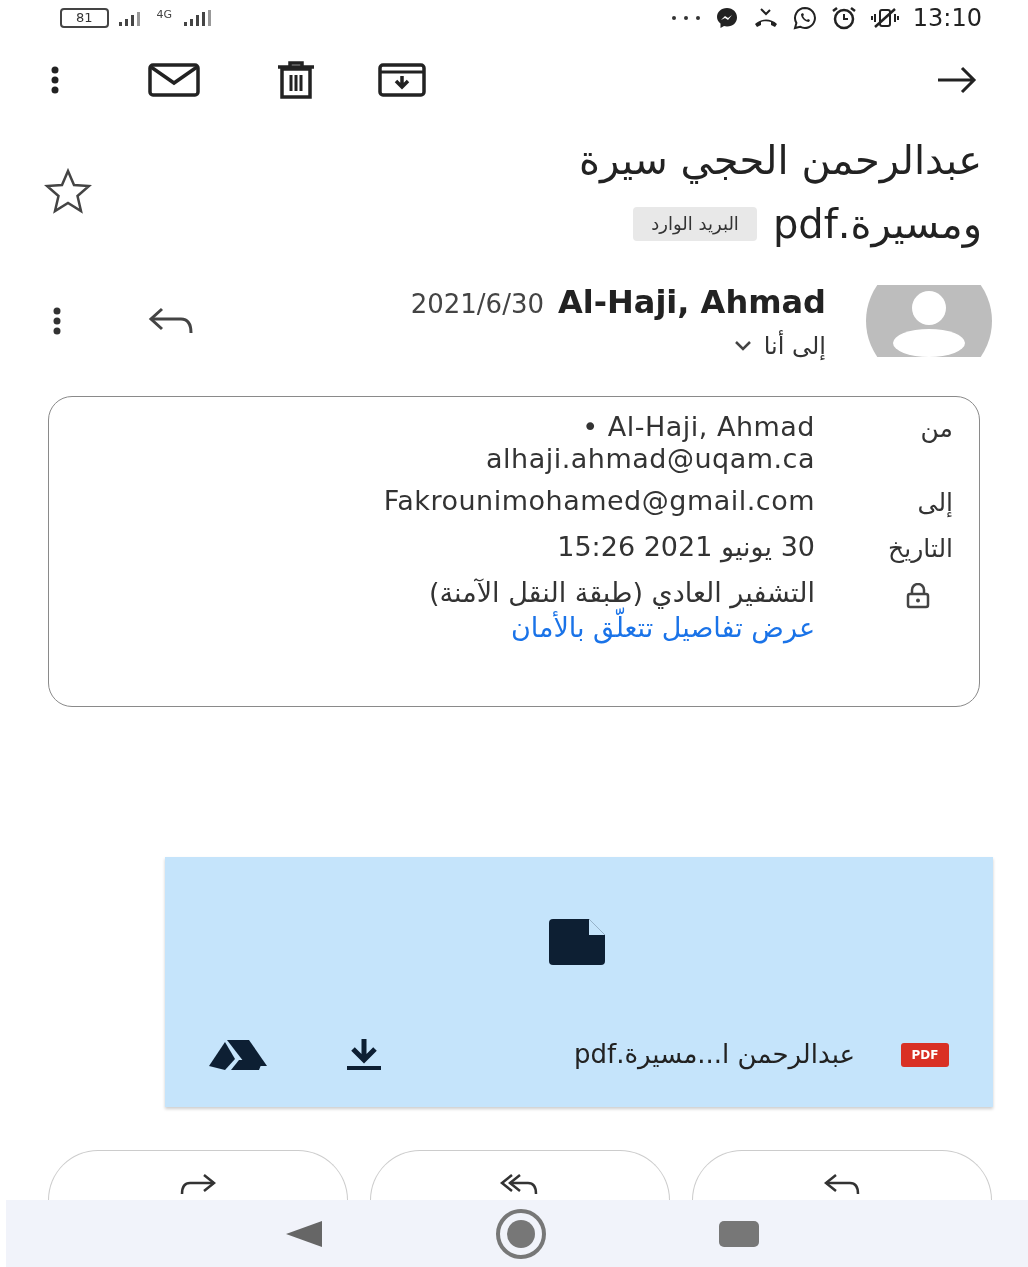 The image size is (1028, 1267). Describe the element at coordinates (765, 18) in the screenshot. I see `missed-call-icon` at that location.